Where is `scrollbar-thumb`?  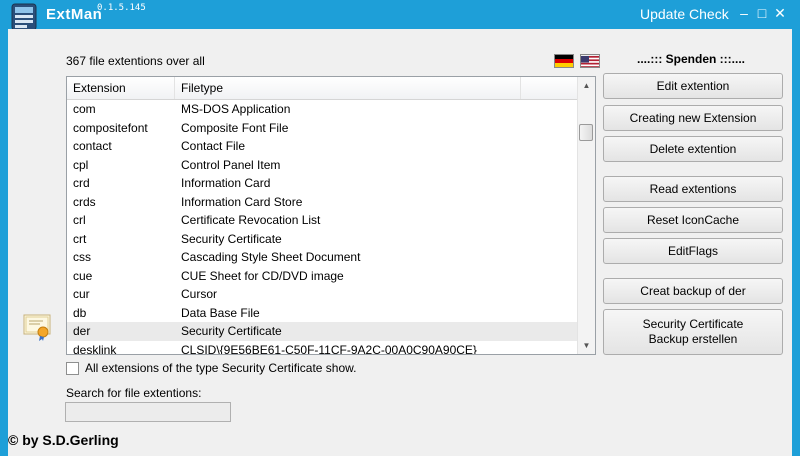
scrollbar-thumb is located at coordinates (586, 132).